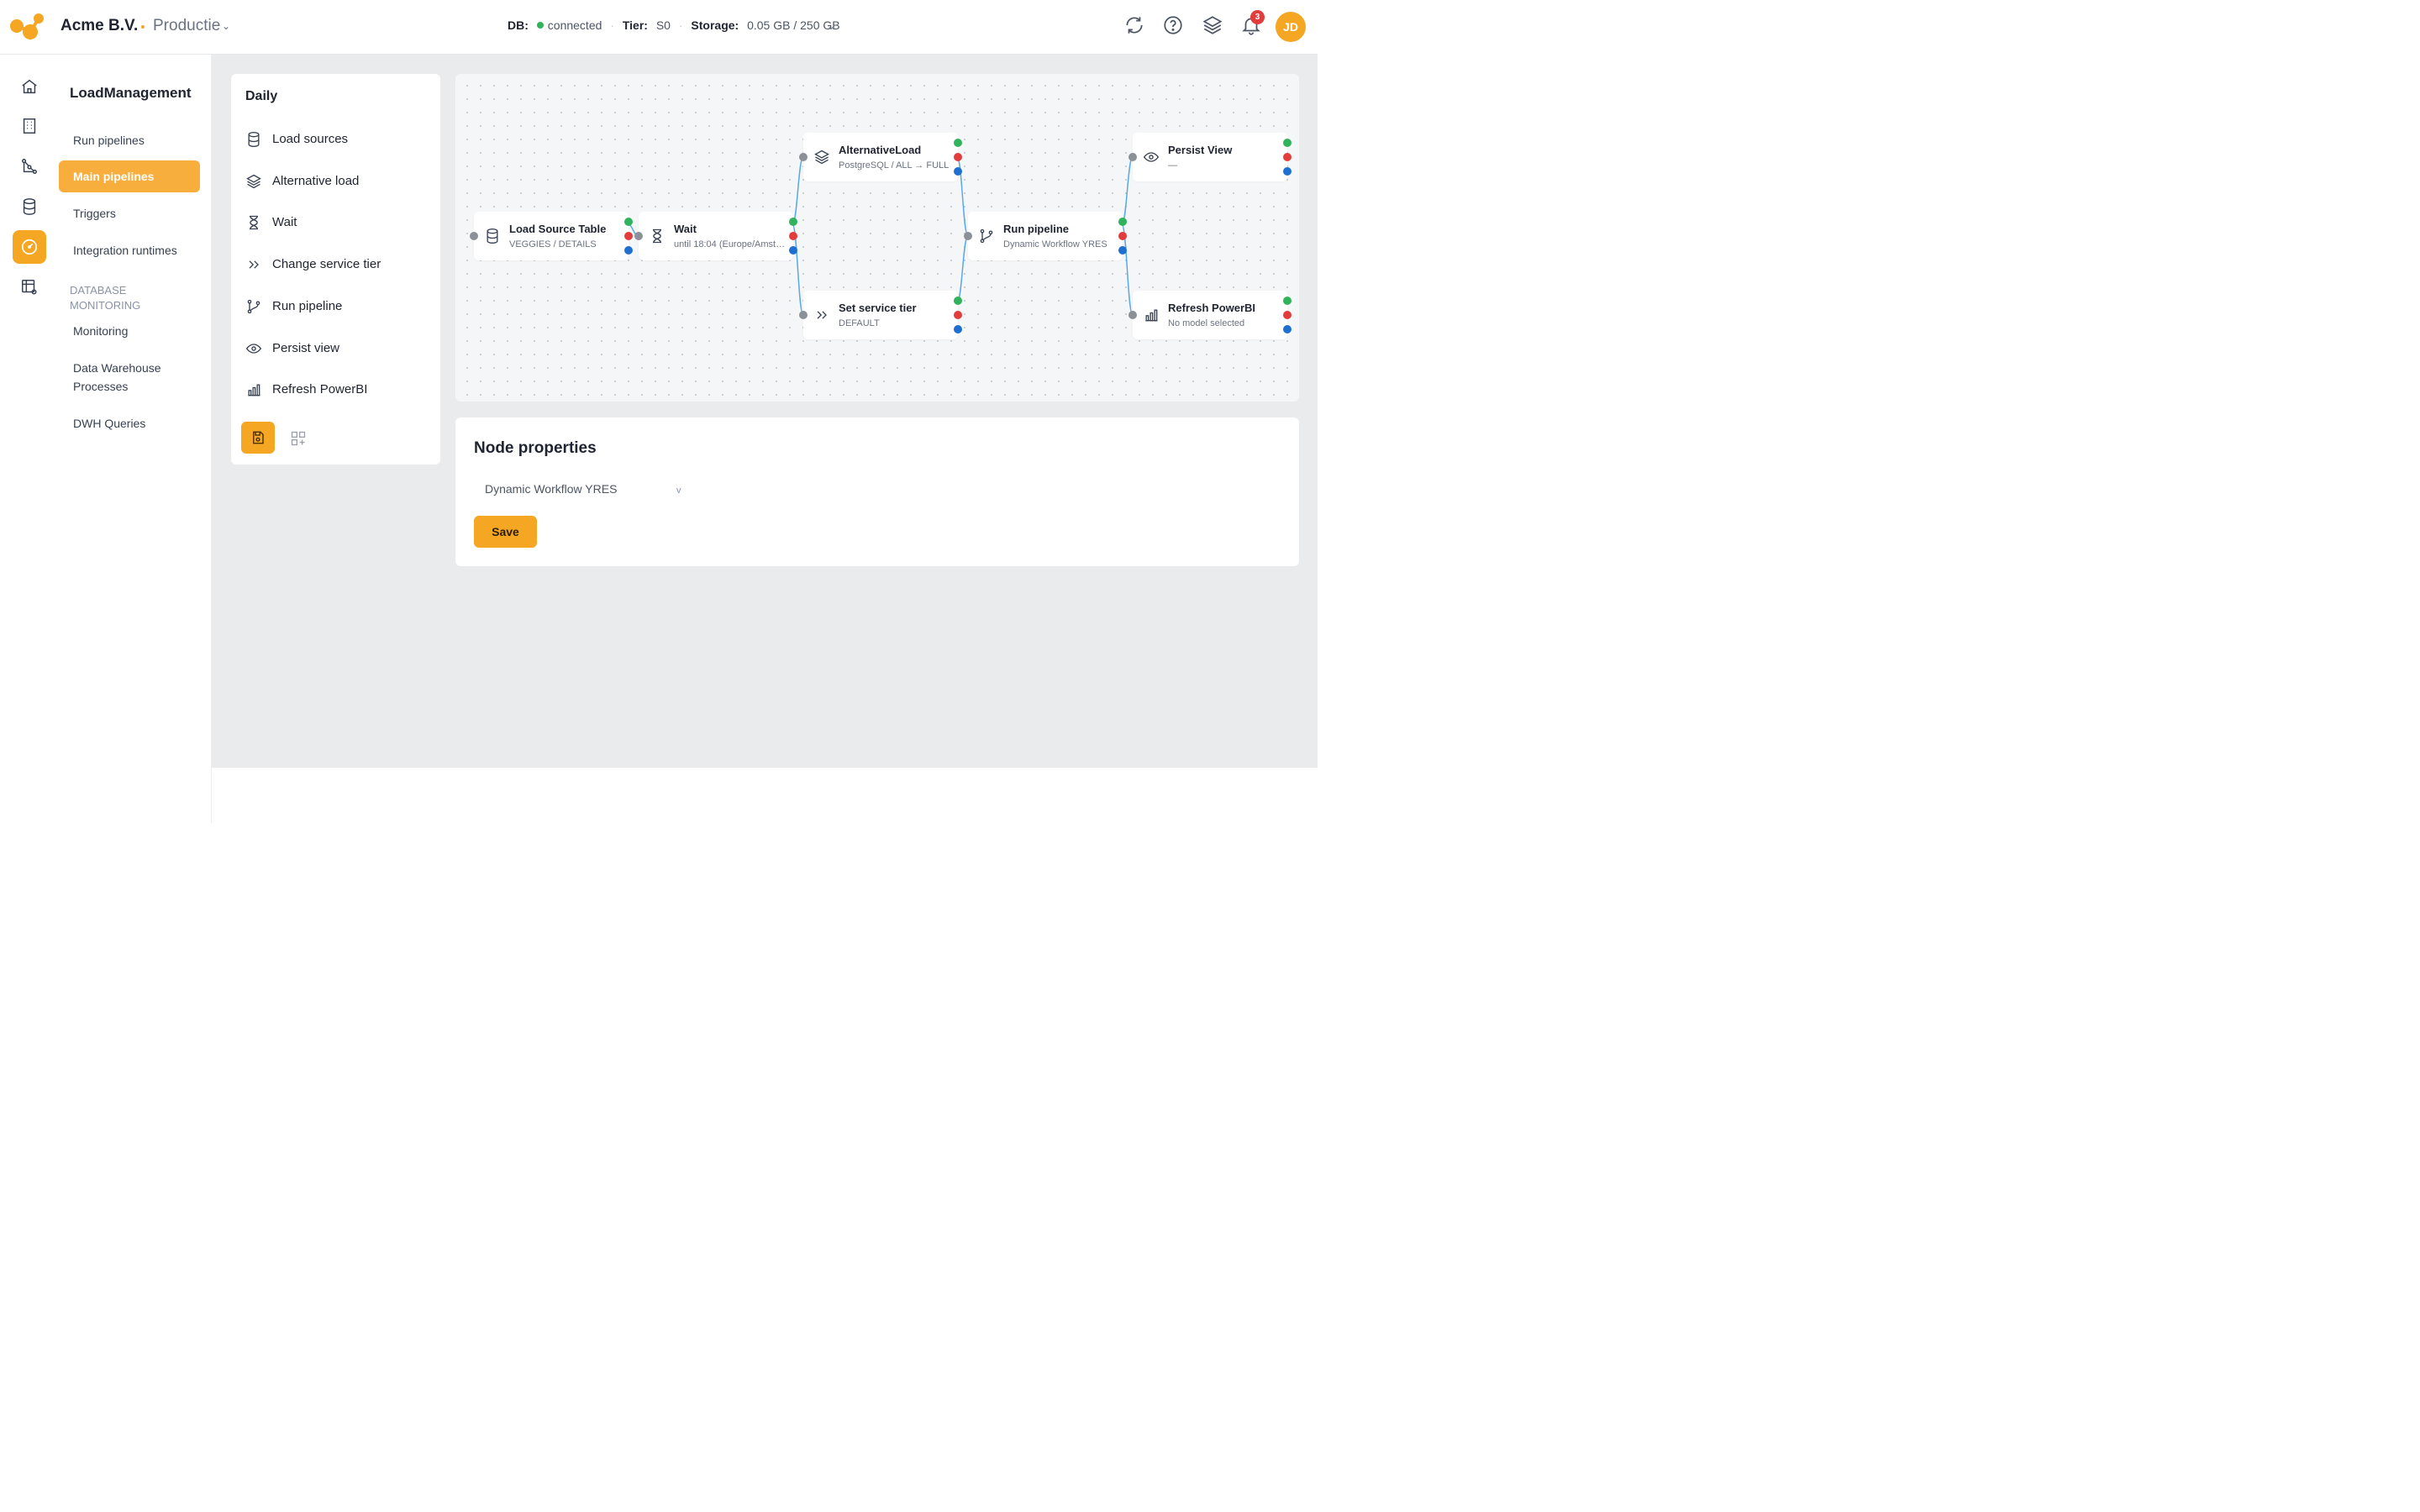 The width and height of the screenshot is (2420, 1512). Describe the element at coordinates (284, 222) in the screenshot. I see `palette-item-label: Wait` at that location.